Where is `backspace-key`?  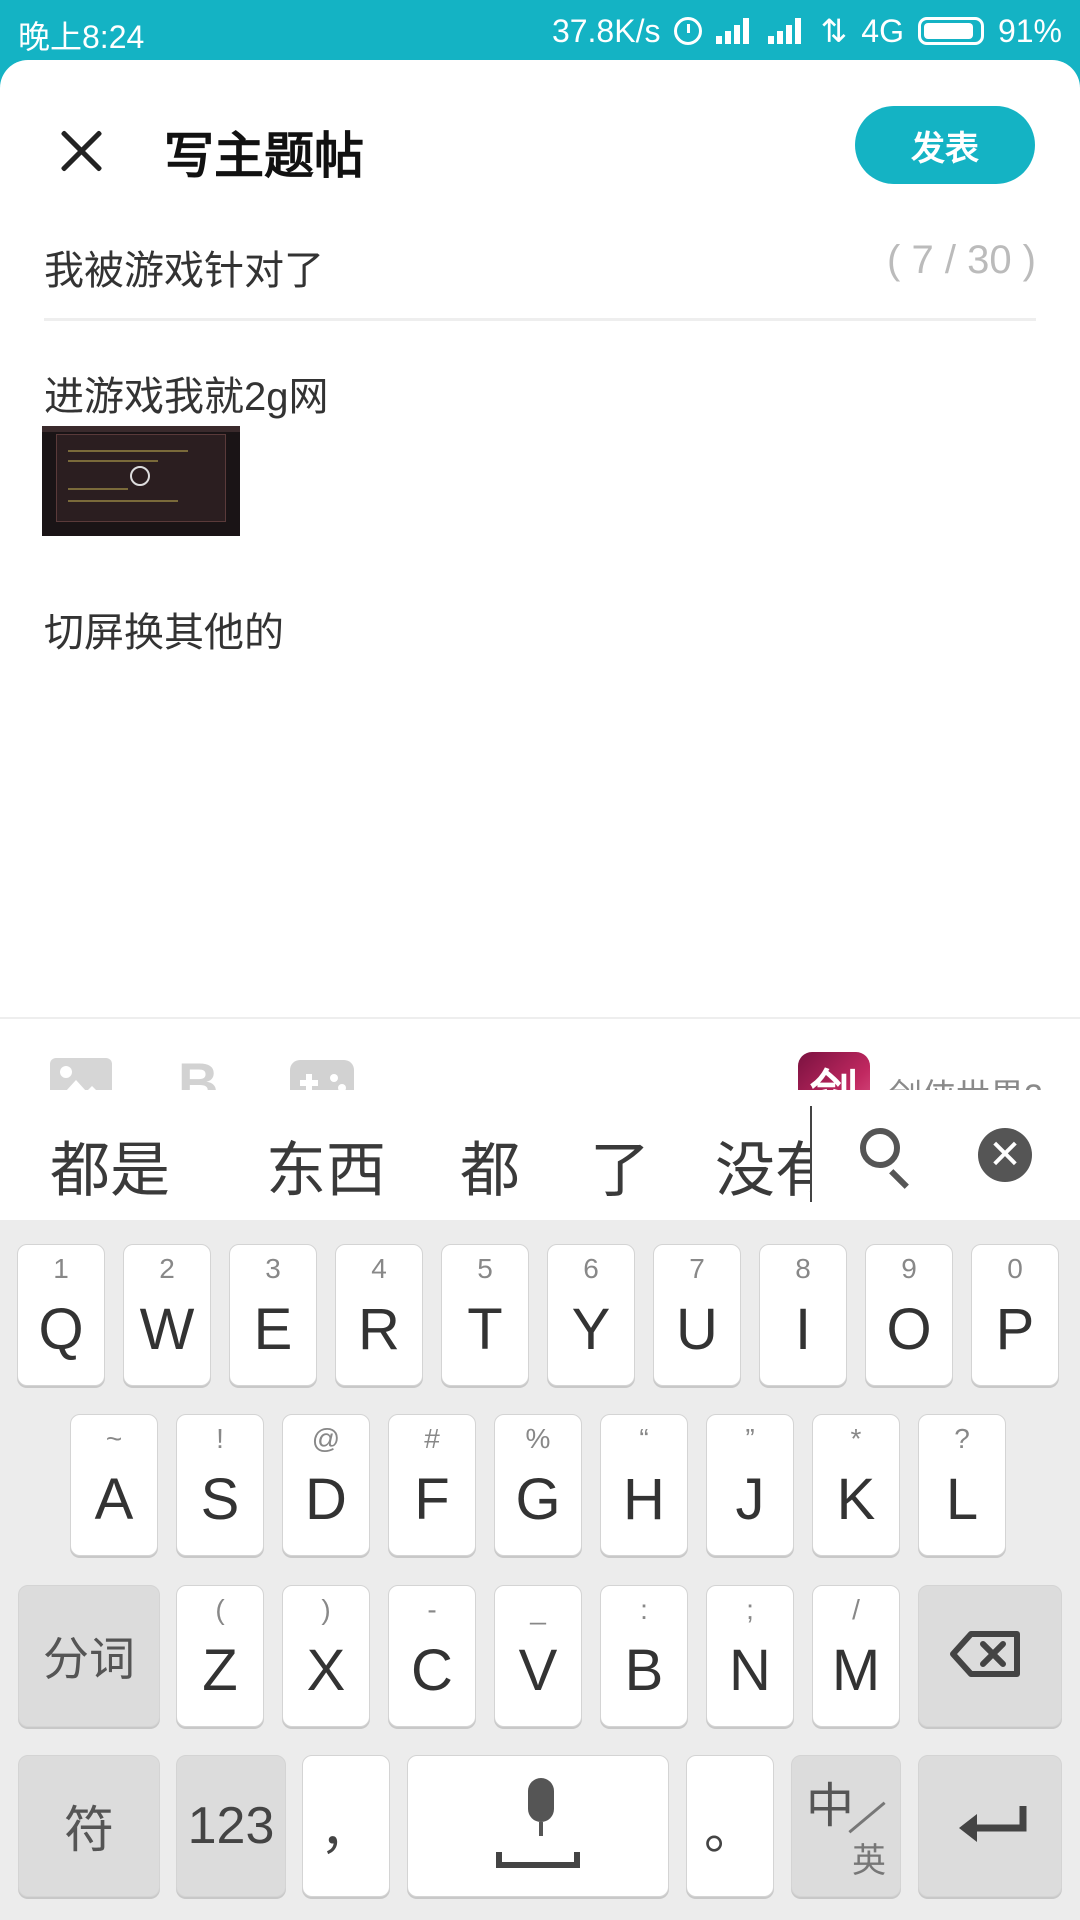
backspace-key is located at coordinates (990, 1656).